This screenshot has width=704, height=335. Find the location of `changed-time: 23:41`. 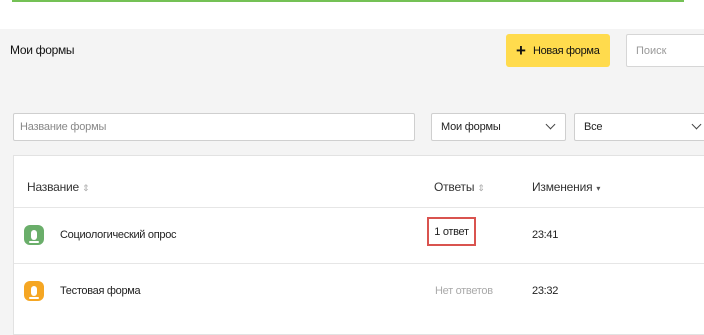

changed-time: 23:41 is located at coordinates (545, 235).